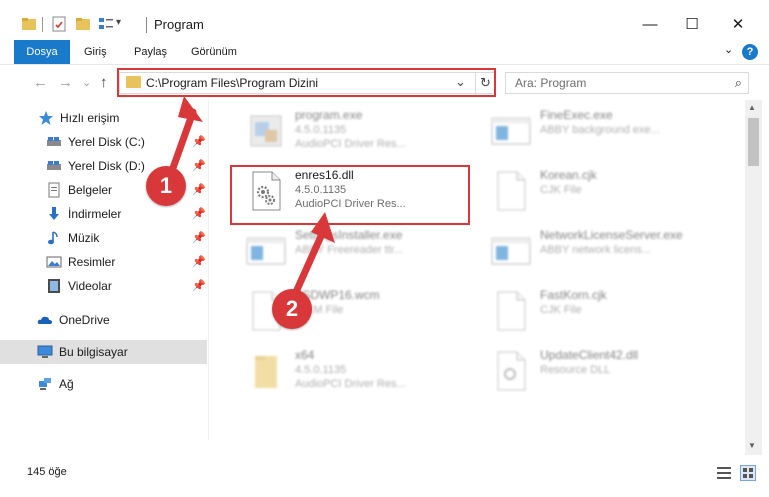 The width and height of the screenshot is (769, 497). Describe the element at coordinates (166, 186) in the screenshot. I see `callout-step-1: 1` at that location.